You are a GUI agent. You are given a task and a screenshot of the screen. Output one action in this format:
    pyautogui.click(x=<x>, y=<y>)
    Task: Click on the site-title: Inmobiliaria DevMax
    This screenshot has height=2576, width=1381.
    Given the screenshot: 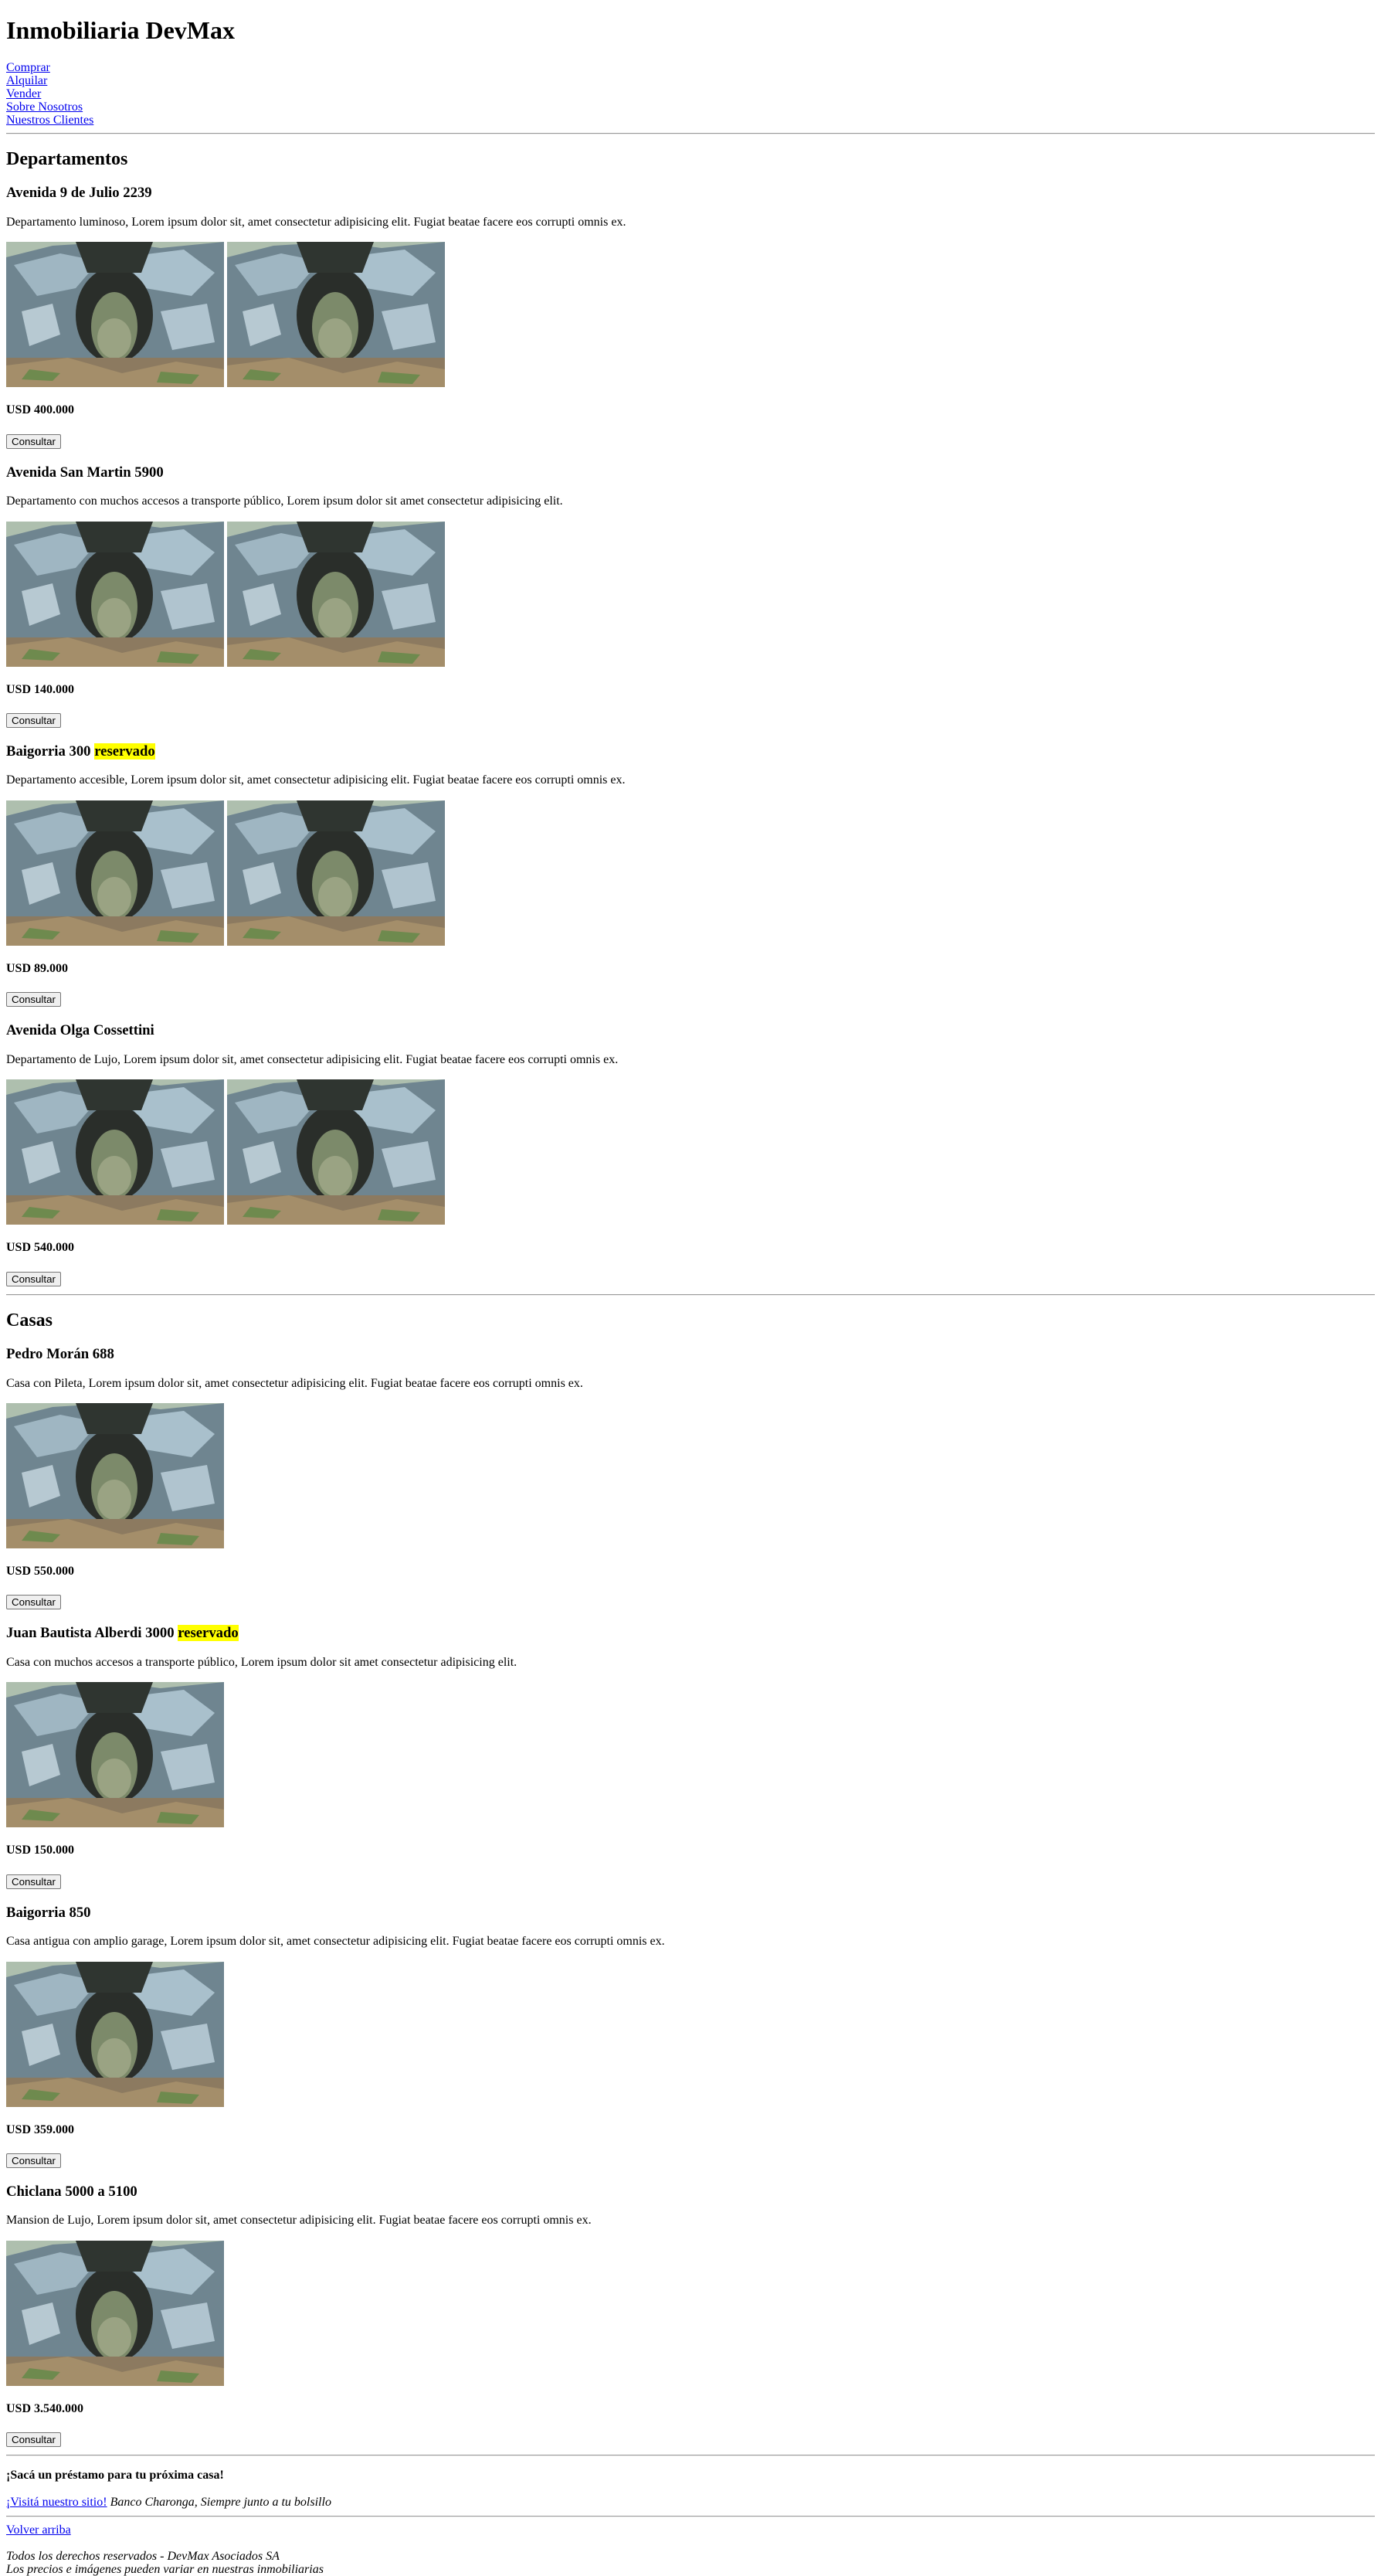 What is the action you would take?
    pyautogui.click(x=120, y=30)
    